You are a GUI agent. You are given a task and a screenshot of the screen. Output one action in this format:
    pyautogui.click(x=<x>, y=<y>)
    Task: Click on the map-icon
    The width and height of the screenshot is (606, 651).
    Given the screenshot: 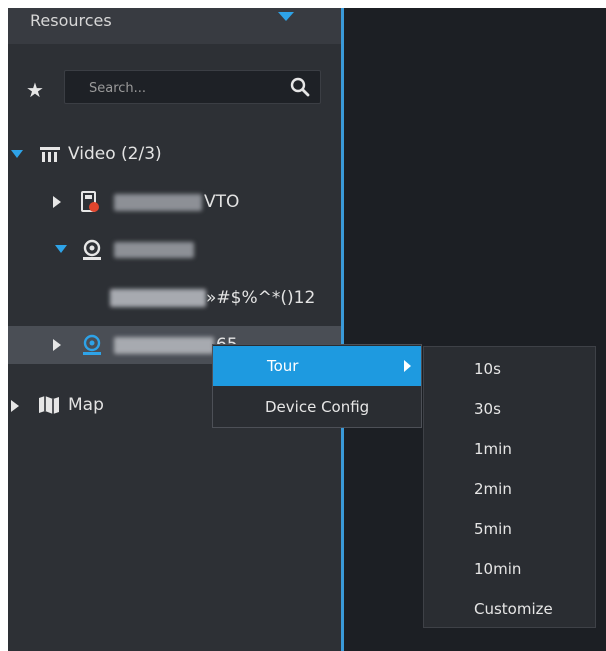 What is the action you would take?
    pyautogui.click(x=49, y=405)
    